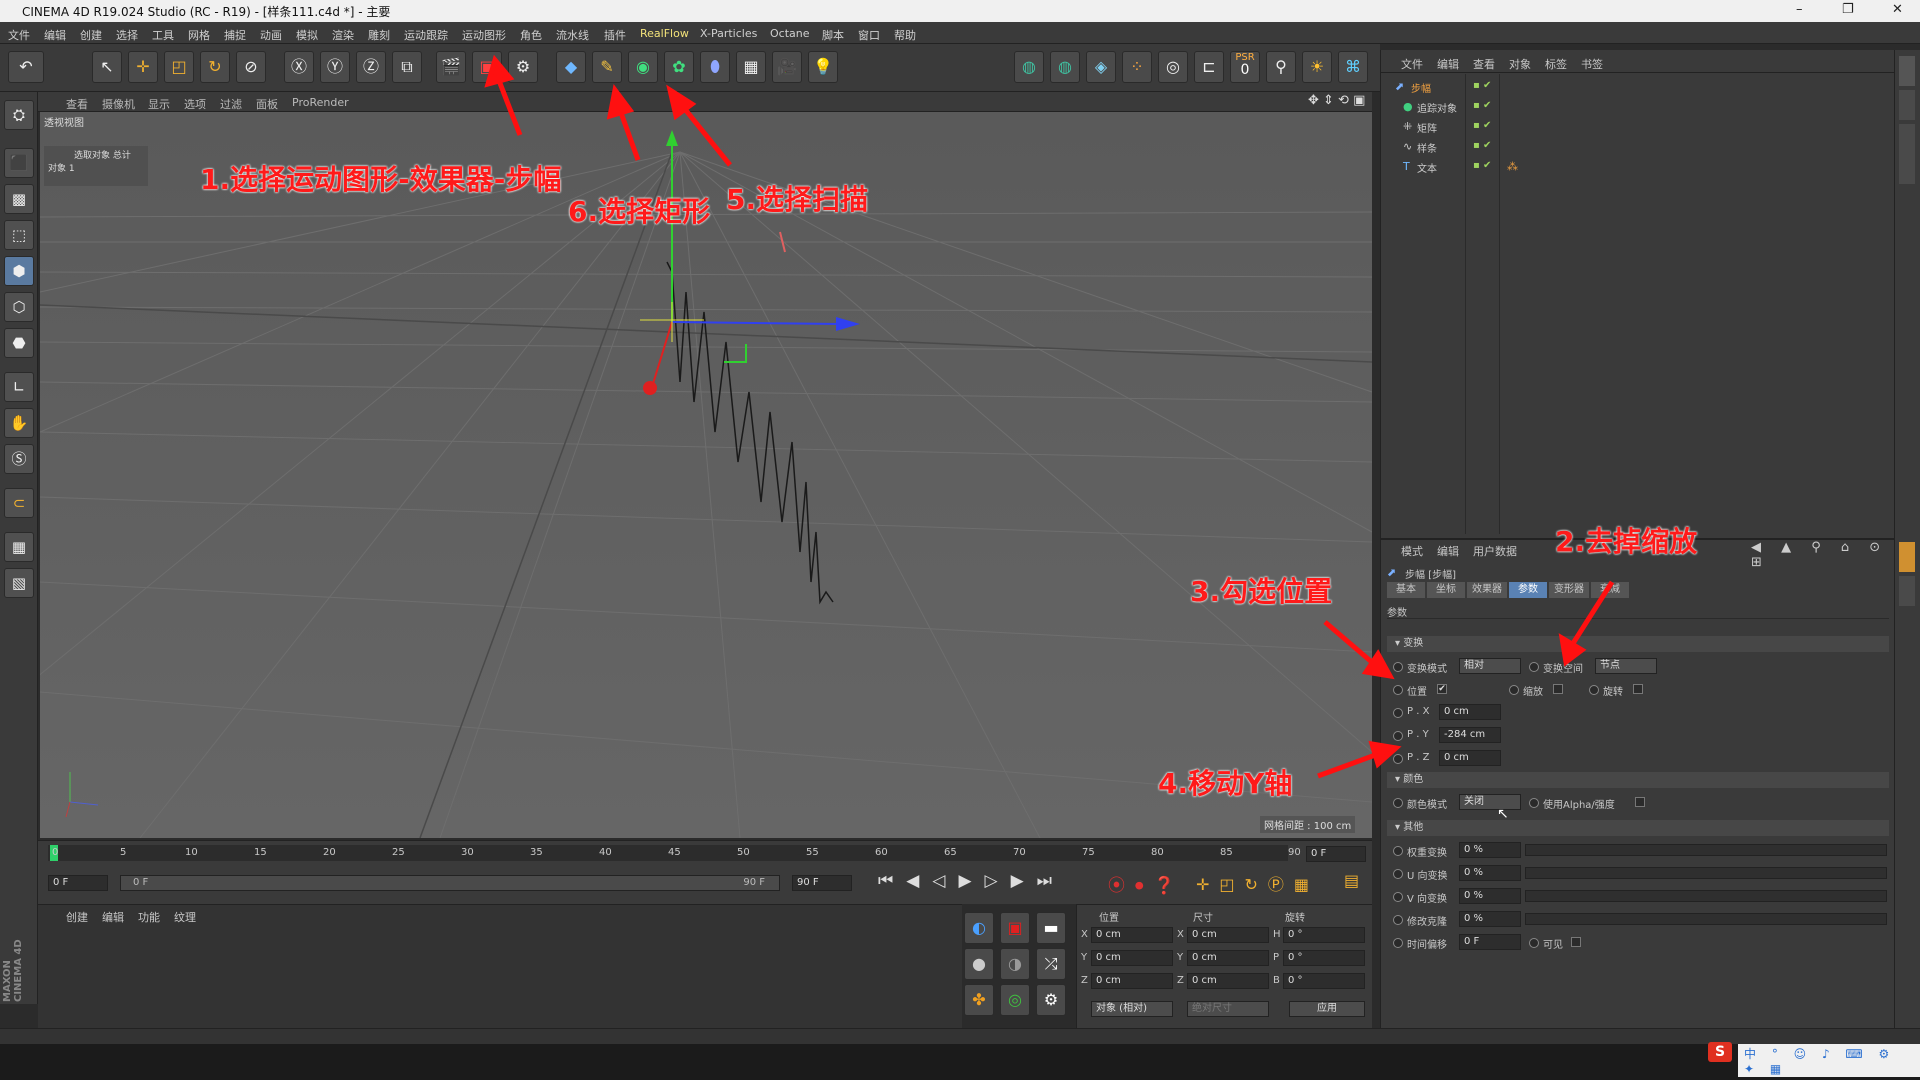 The height and width of the screenshot is (1080, 1920). Describe the element at coordinates (639, 211) in the screenshot. I see `annotation-step6: 6.选择矩形` at that location.